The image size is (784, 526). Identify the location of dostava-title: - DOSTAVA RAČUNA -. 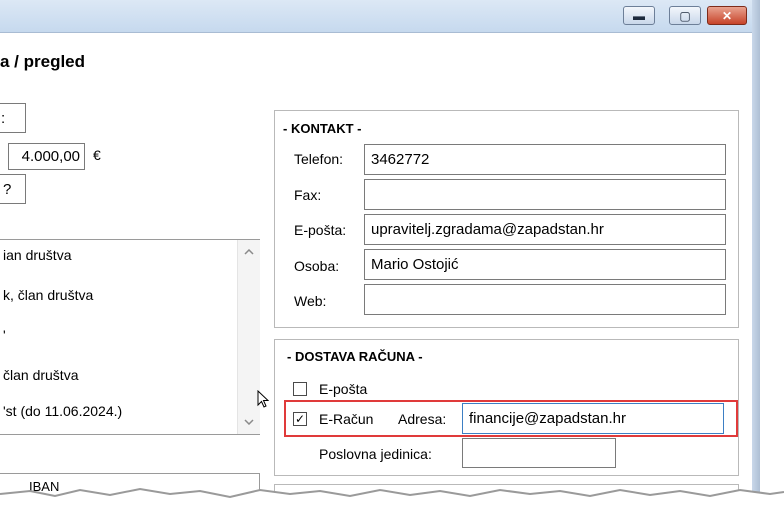
(355, 356).